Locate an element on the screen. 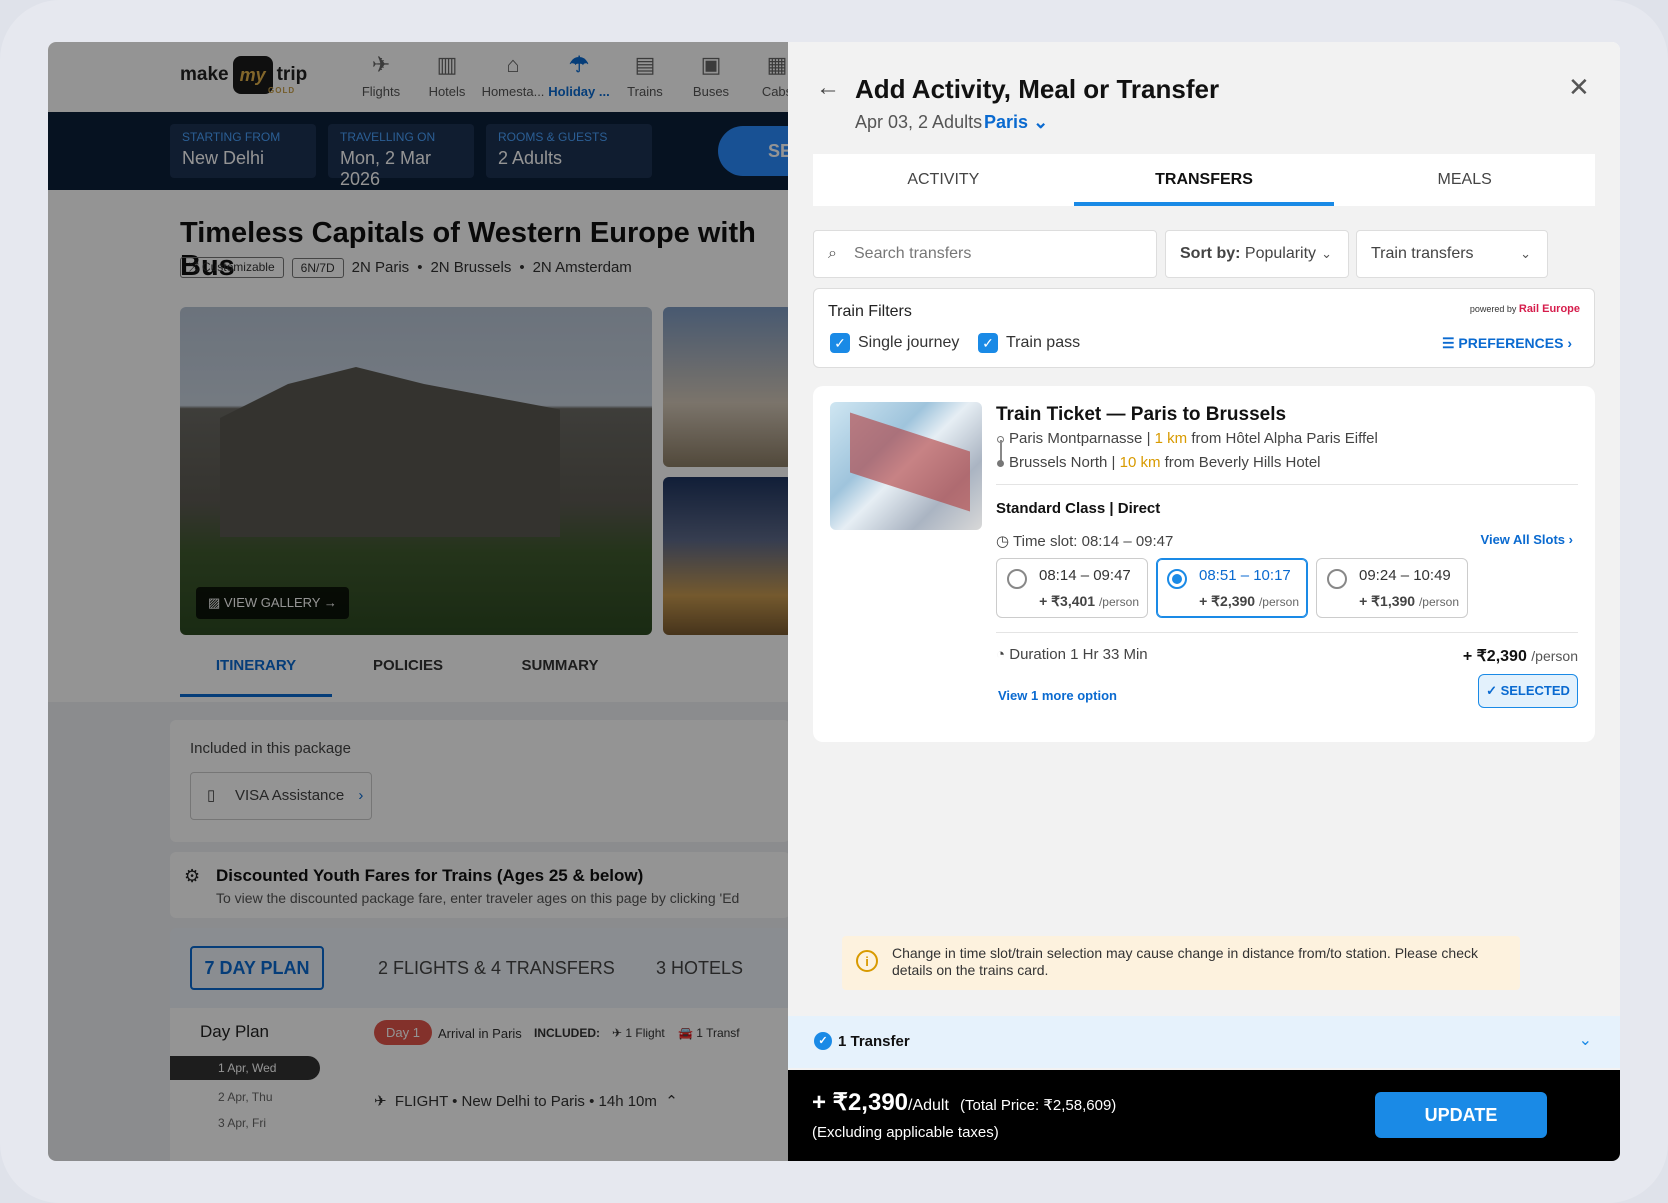  time-slot: ◷ Time slot: 08:14 – 09:47 is located at coordinates (1084, 541).